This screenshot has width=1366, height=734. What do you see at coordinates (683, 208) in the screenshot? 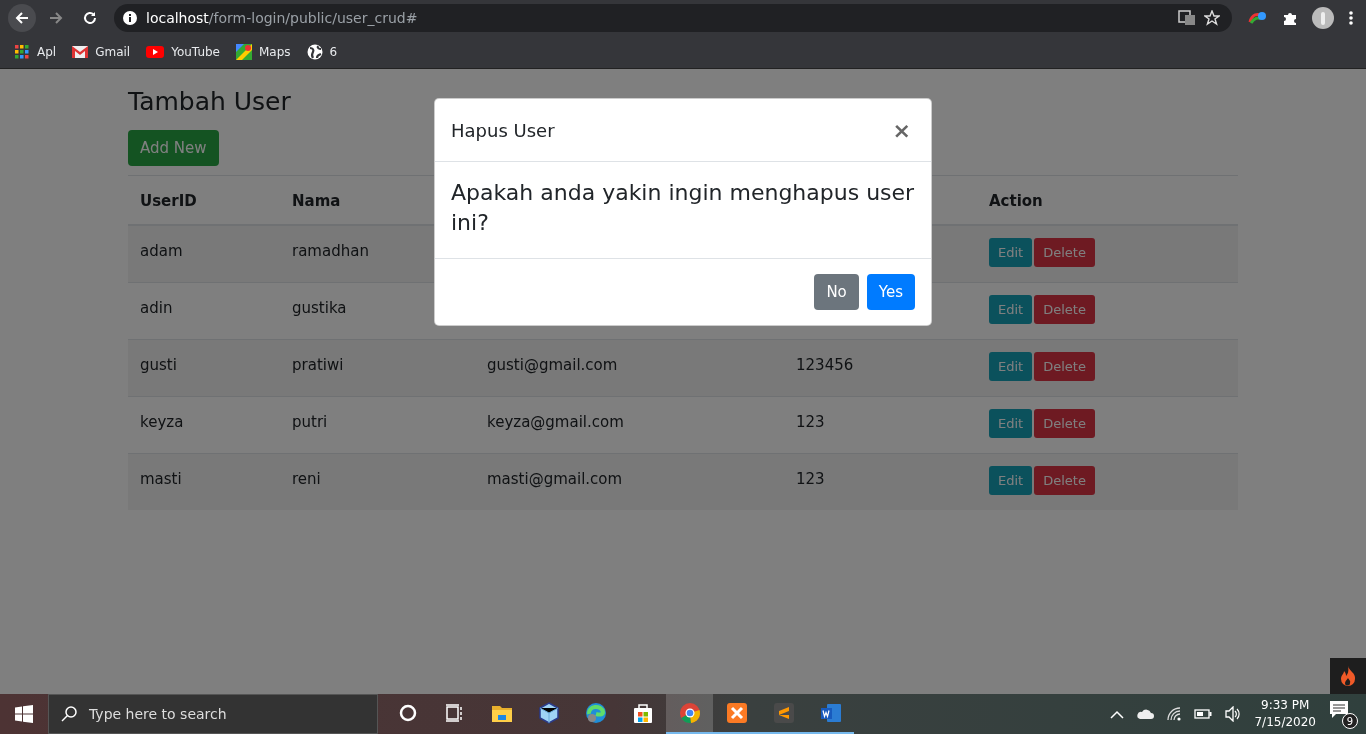
I see `dialog-message: Apakah anda yakin ingin menghapus user ini?` at bounding box center [683, 208].